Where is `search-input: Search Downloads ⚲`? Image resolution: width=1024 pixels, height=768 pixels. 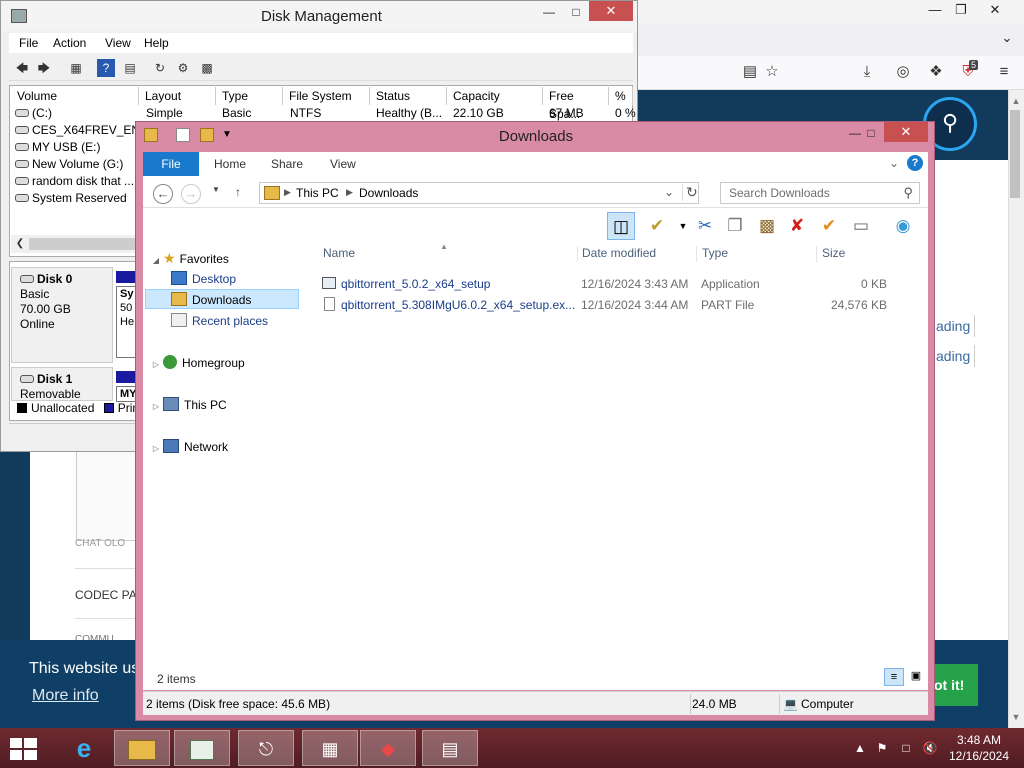 search-input: Search Downloads ⚲ is located at coordinates (820, 193).